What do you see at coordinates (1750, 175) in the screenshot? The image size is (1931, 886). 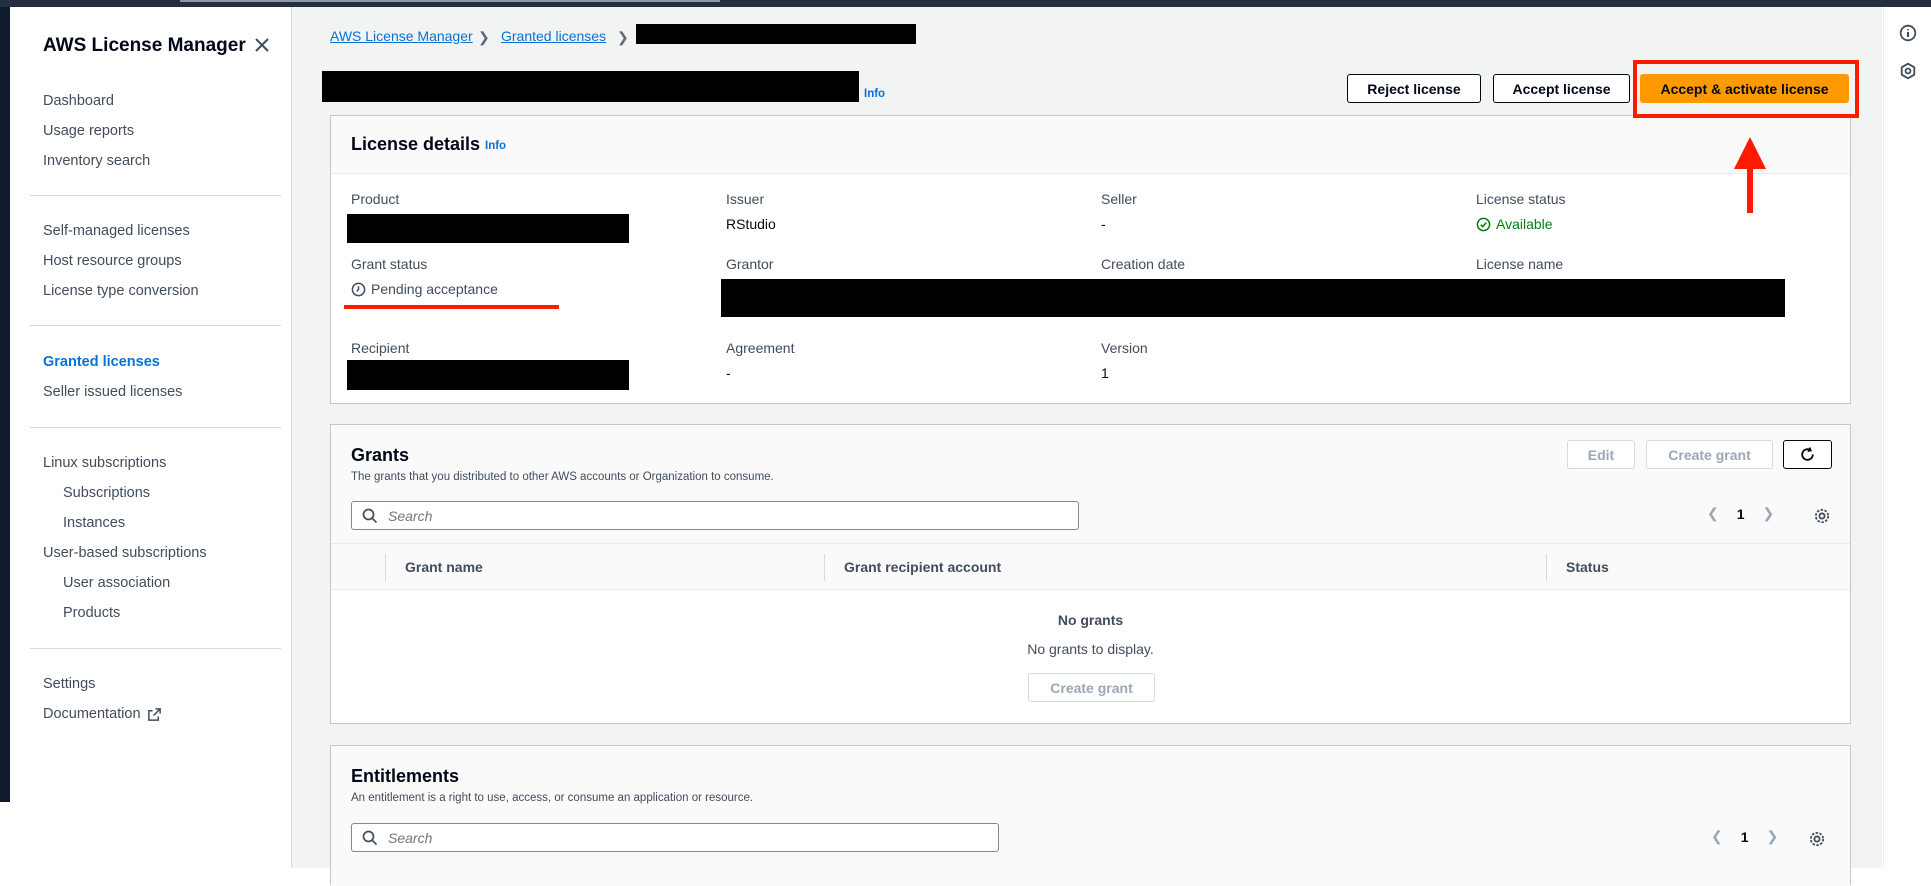 I see `annotation-arrow-icon` at bounding box center [1750, 175].